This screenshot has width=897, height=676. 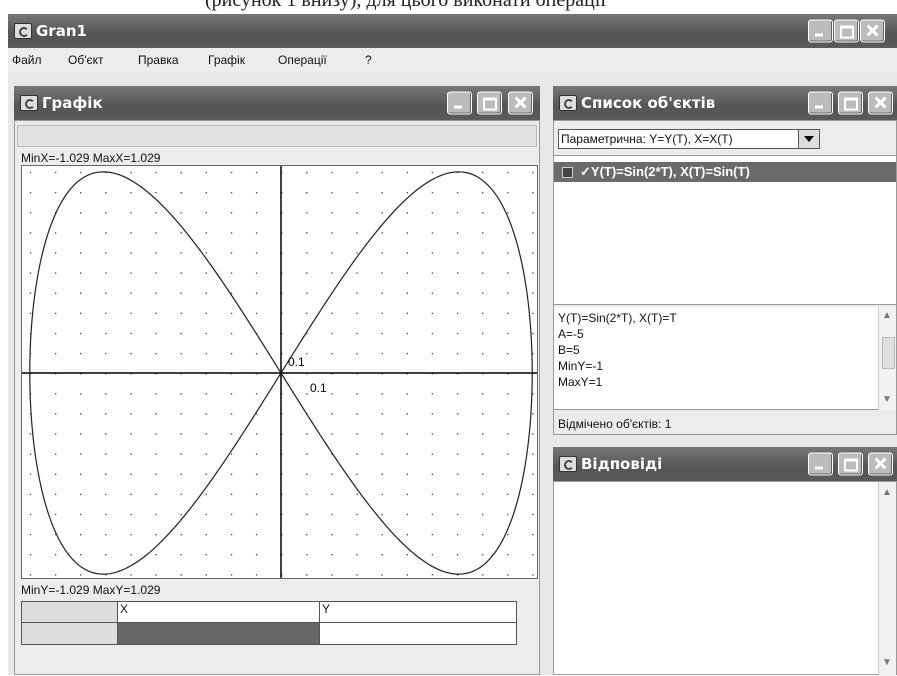 What do you see at coordinates (808, 139) in the screenshot?
I see `dropdown-arrow-icon` at bounding box center [808, 139].